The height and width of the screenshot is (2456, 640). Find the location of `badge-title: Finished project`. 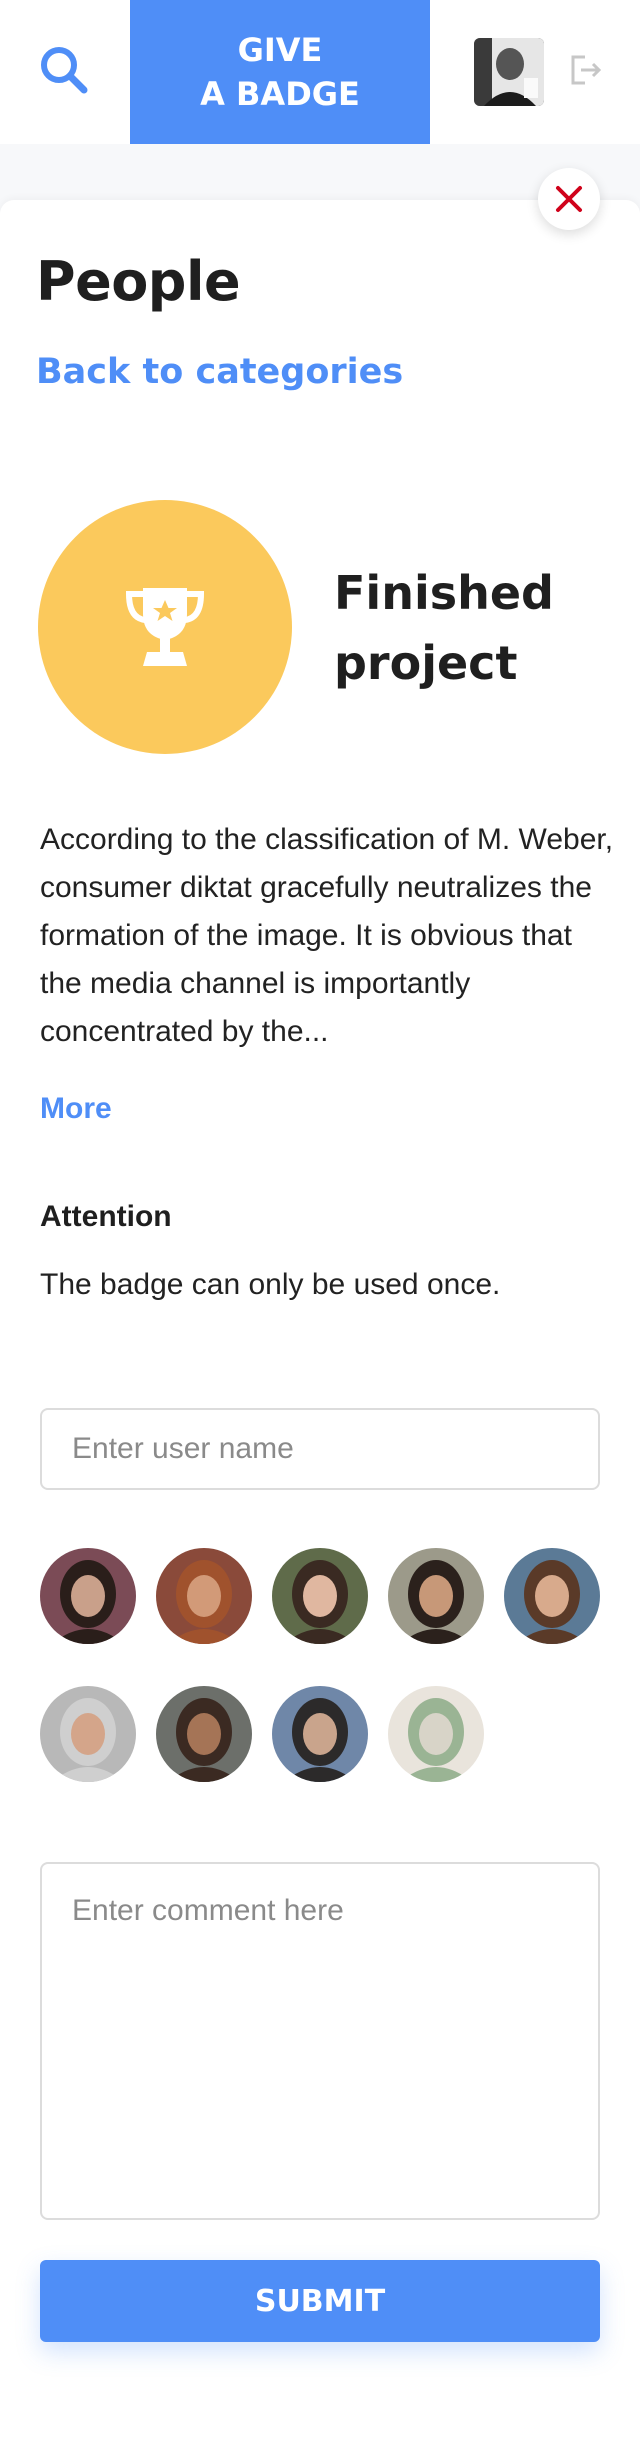

badge-title: Finished project is located at coordinates (474, 628).